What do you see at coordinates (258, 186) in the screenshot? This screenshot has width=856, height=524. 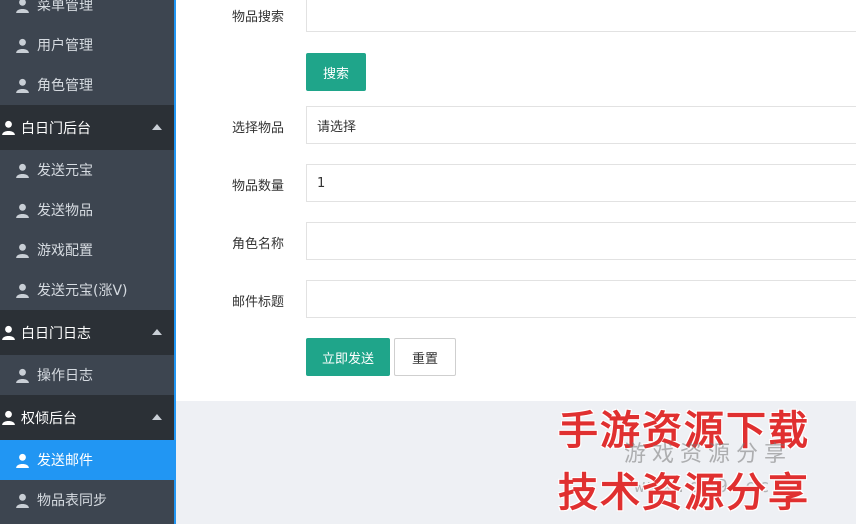 I see `quantity-label: 物品数量` at bounding box center [258, 186].